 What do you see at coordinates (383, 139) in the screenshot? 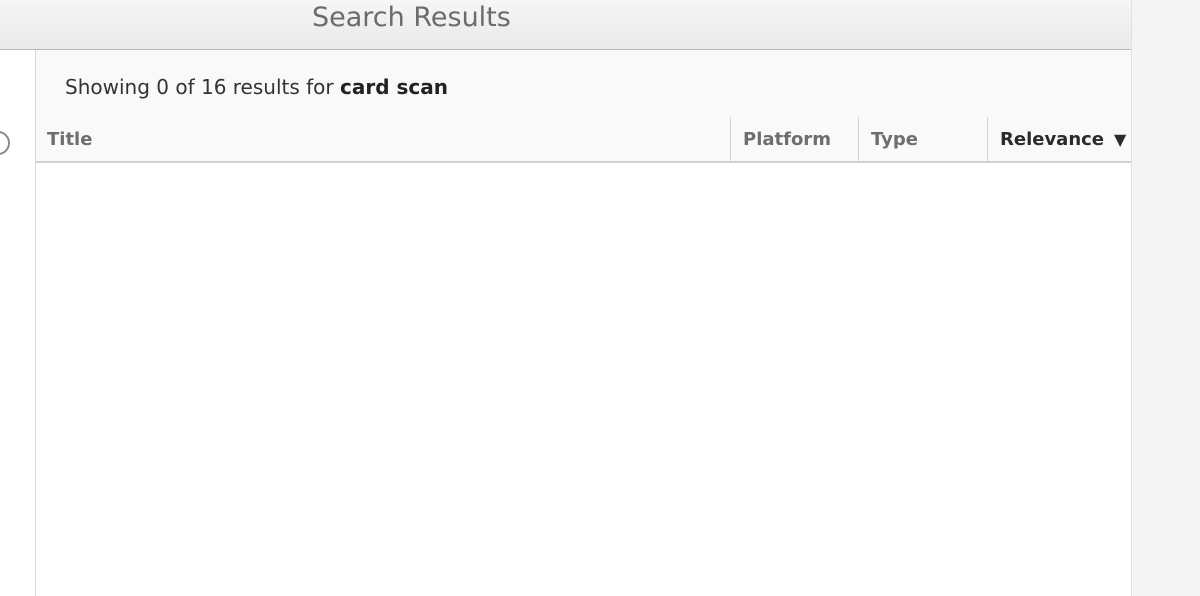
I see `column-header-title: Title` at bounding box center [383, 139].